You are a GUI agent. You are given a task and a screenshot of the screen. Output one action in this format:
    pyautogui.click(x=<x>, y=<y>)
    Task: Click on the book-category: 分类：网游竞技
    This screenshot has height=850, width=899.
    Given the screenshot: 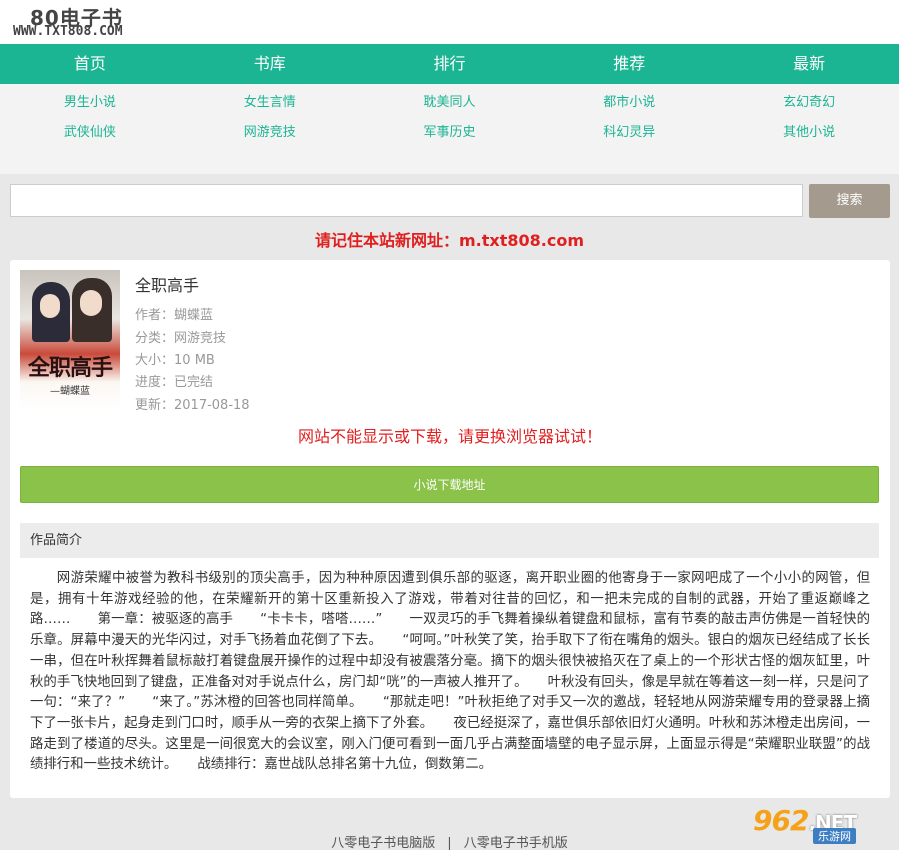 What is the action you would take?
    pyautogui.click(x=180, y=336)
    